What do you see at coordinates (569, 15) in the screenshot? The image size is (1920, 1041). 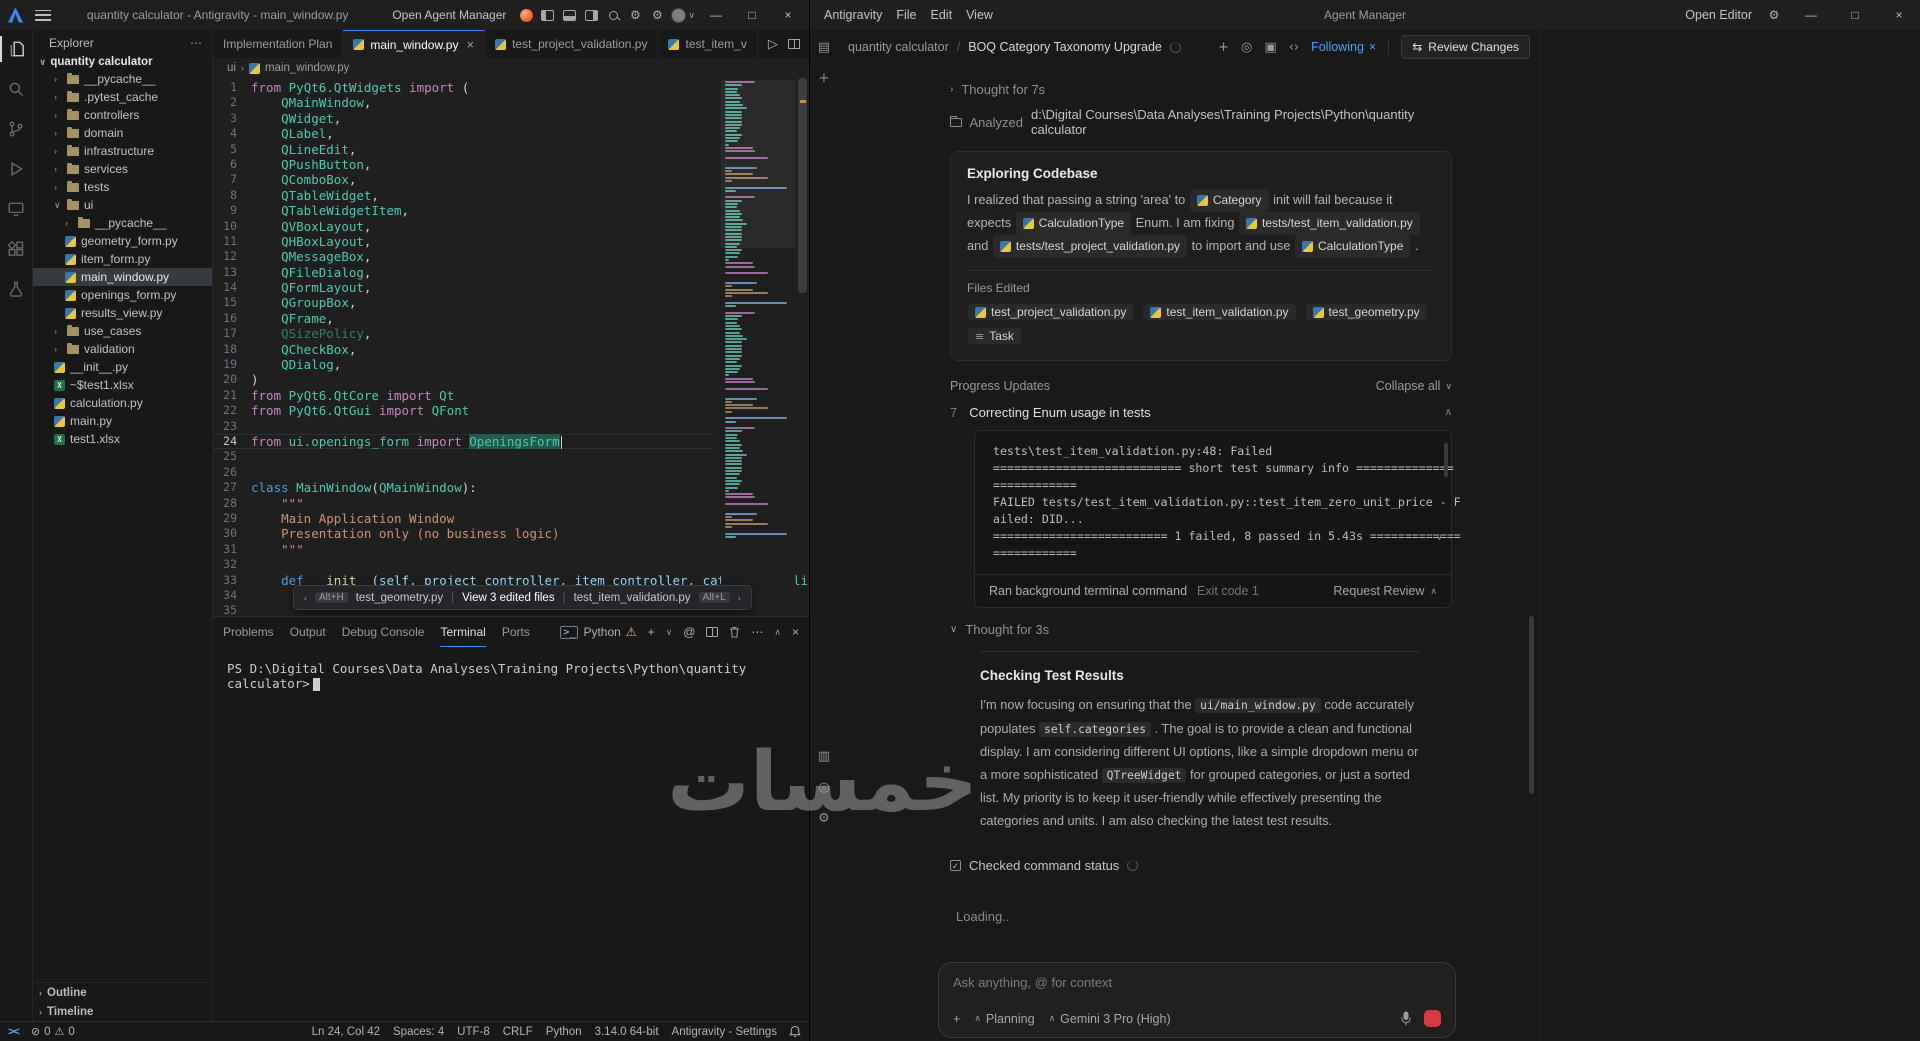 I see `layout-panel-icon` at bounding box center [569, 15].